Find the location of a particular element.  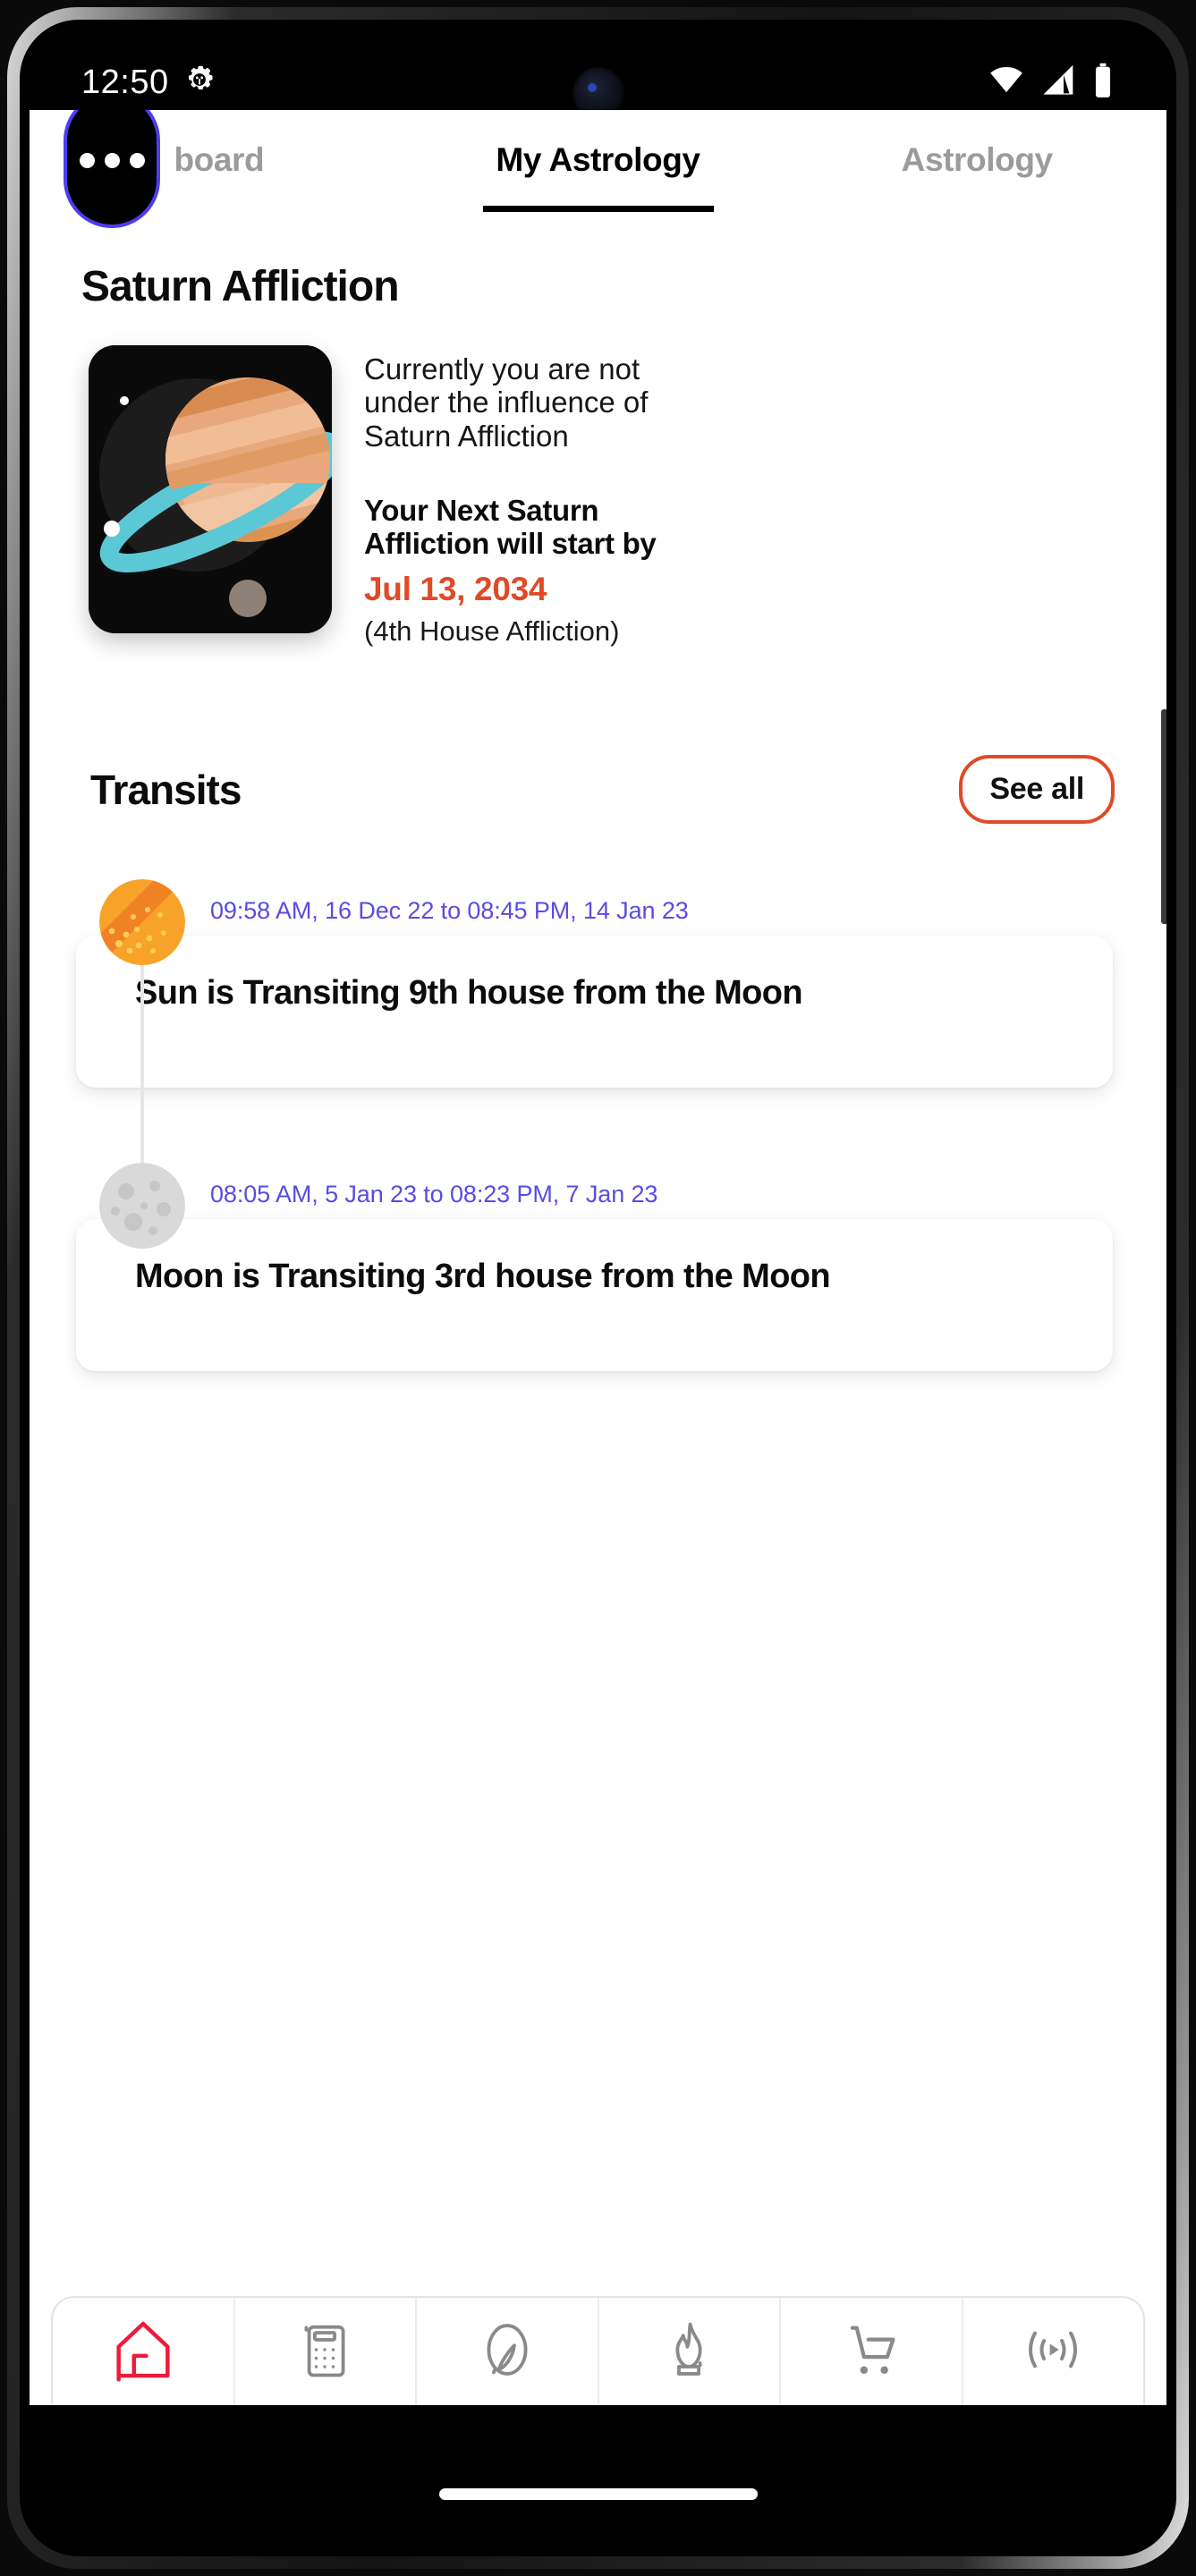

tab-astrology: Astrology is located at coordinates (976, 160).